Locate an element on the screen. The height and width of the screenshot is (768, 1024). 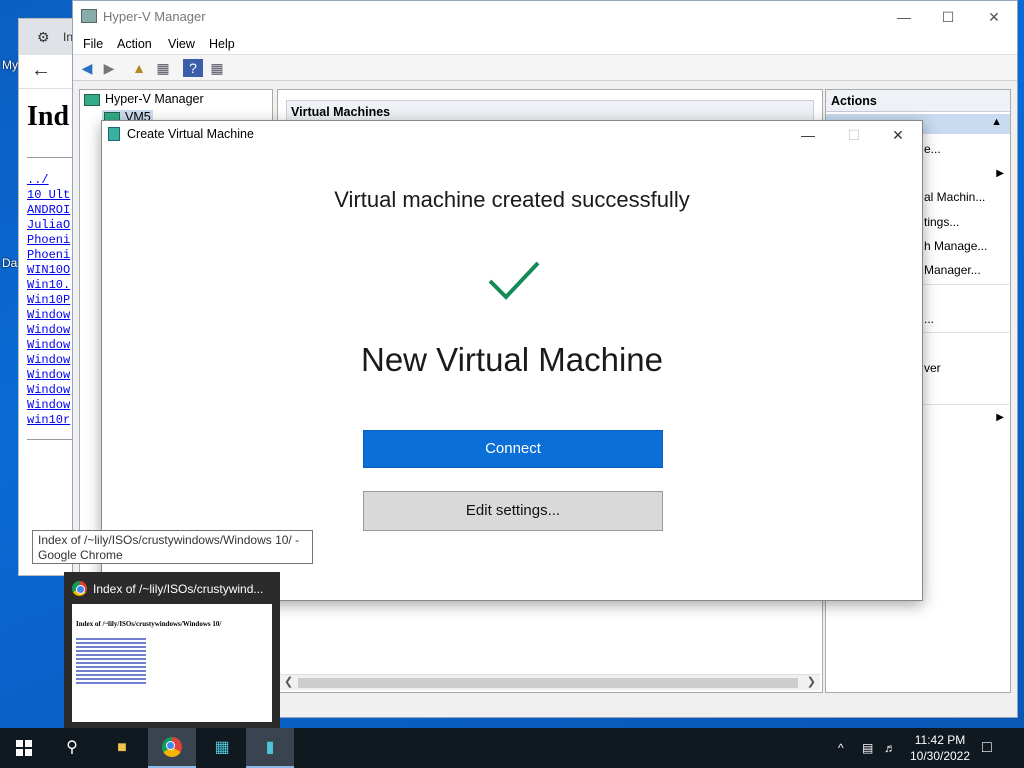
vm-icon is located at coordinates (114, 134).